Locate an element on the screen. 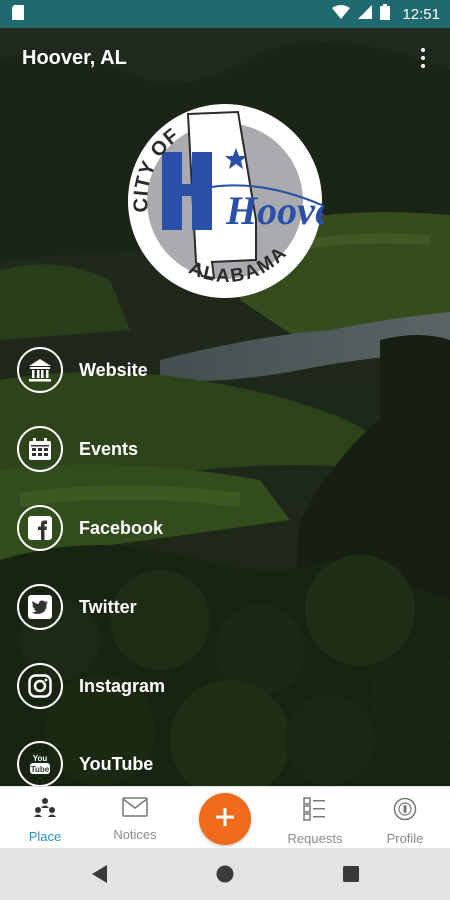  page-title: Hoover, AL is located at coordinates (74, 57).